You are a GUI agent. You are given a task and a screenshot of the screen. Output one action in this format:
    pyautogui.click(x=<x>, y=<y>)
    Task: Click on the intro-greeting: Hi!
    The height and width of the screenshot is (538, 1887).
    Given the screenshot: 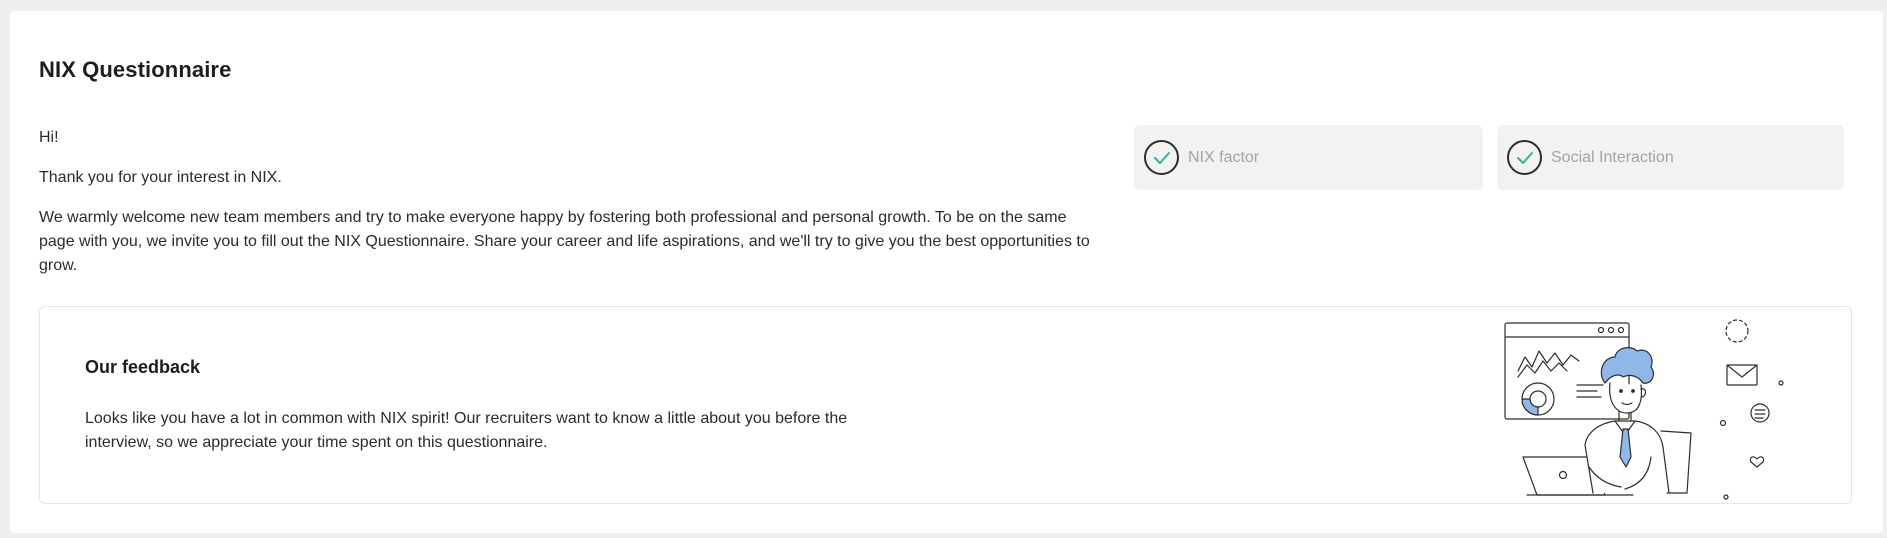 What is the action you would take?
    pyautogui.click(x=49, y=137)
    